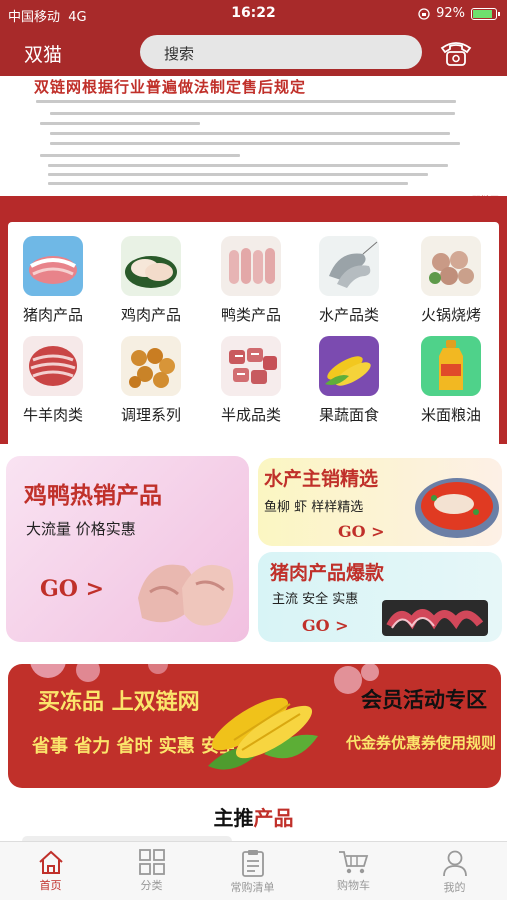 This screenshot has height=900, width=507. I want to click on fried-chicken-icon, so click(151, 366).